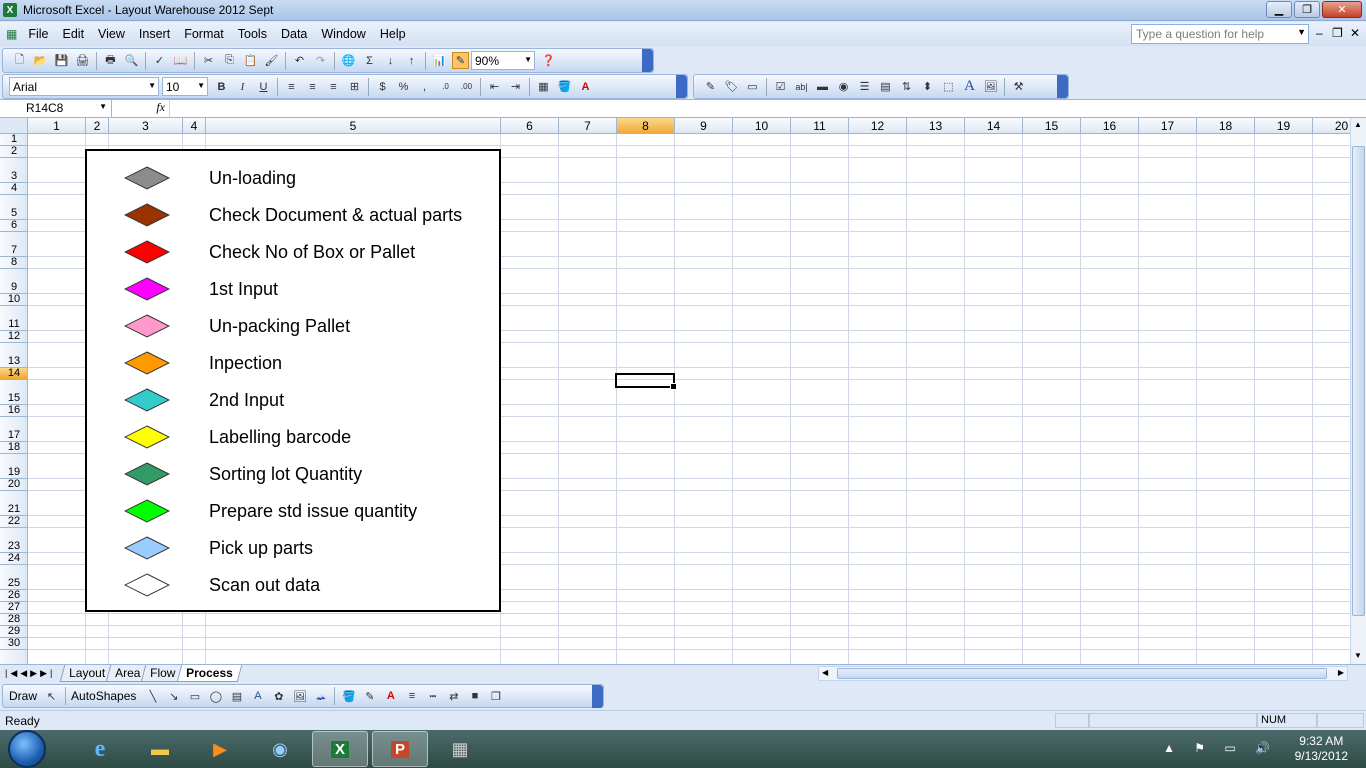 The width and height of the screenshot is (1366, 768). What do you see at coordinates (494, 86) in the screenshot?
I see `decrease-indent-icon: ⇤` at bounding box center [494, 86].